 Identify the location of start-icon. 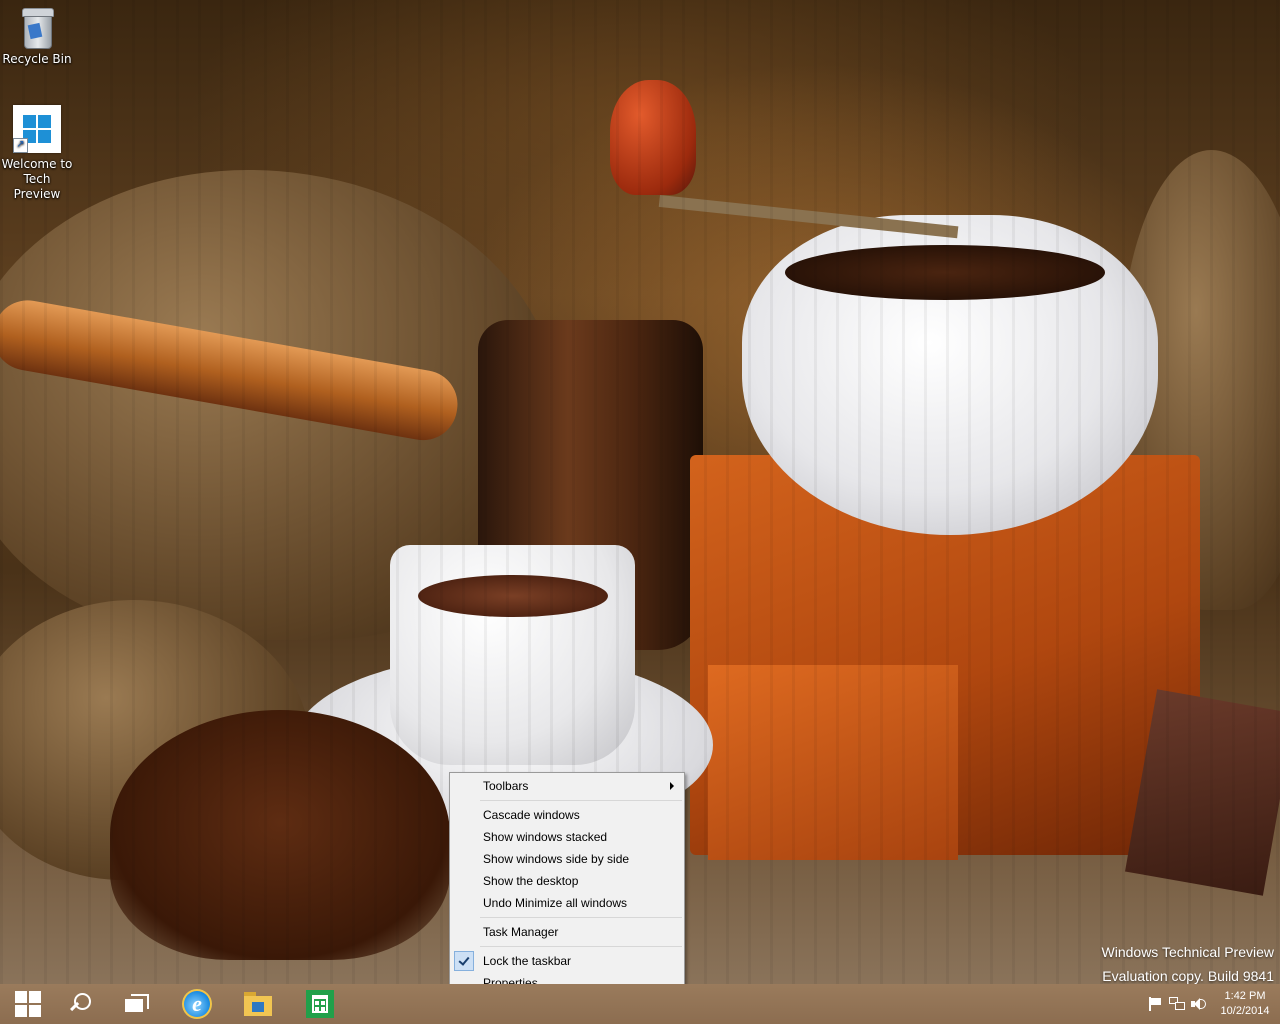
(28, 1004).